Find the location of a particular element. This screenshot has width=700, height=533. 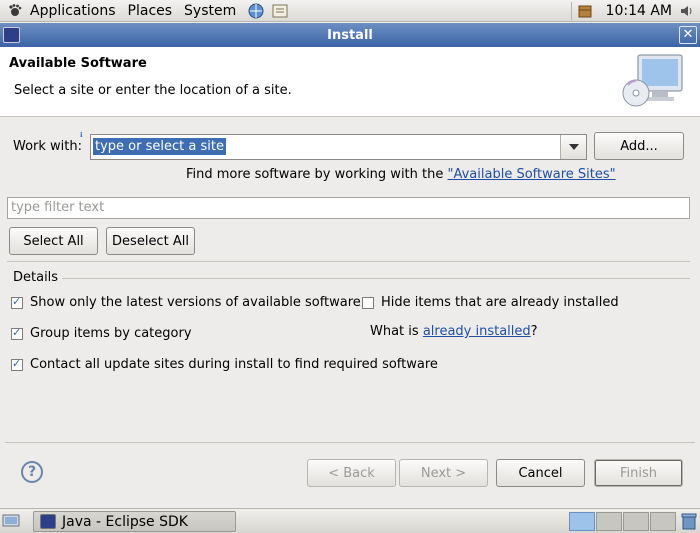

cancel-button: Cancel is located at coordinates (540, 473).